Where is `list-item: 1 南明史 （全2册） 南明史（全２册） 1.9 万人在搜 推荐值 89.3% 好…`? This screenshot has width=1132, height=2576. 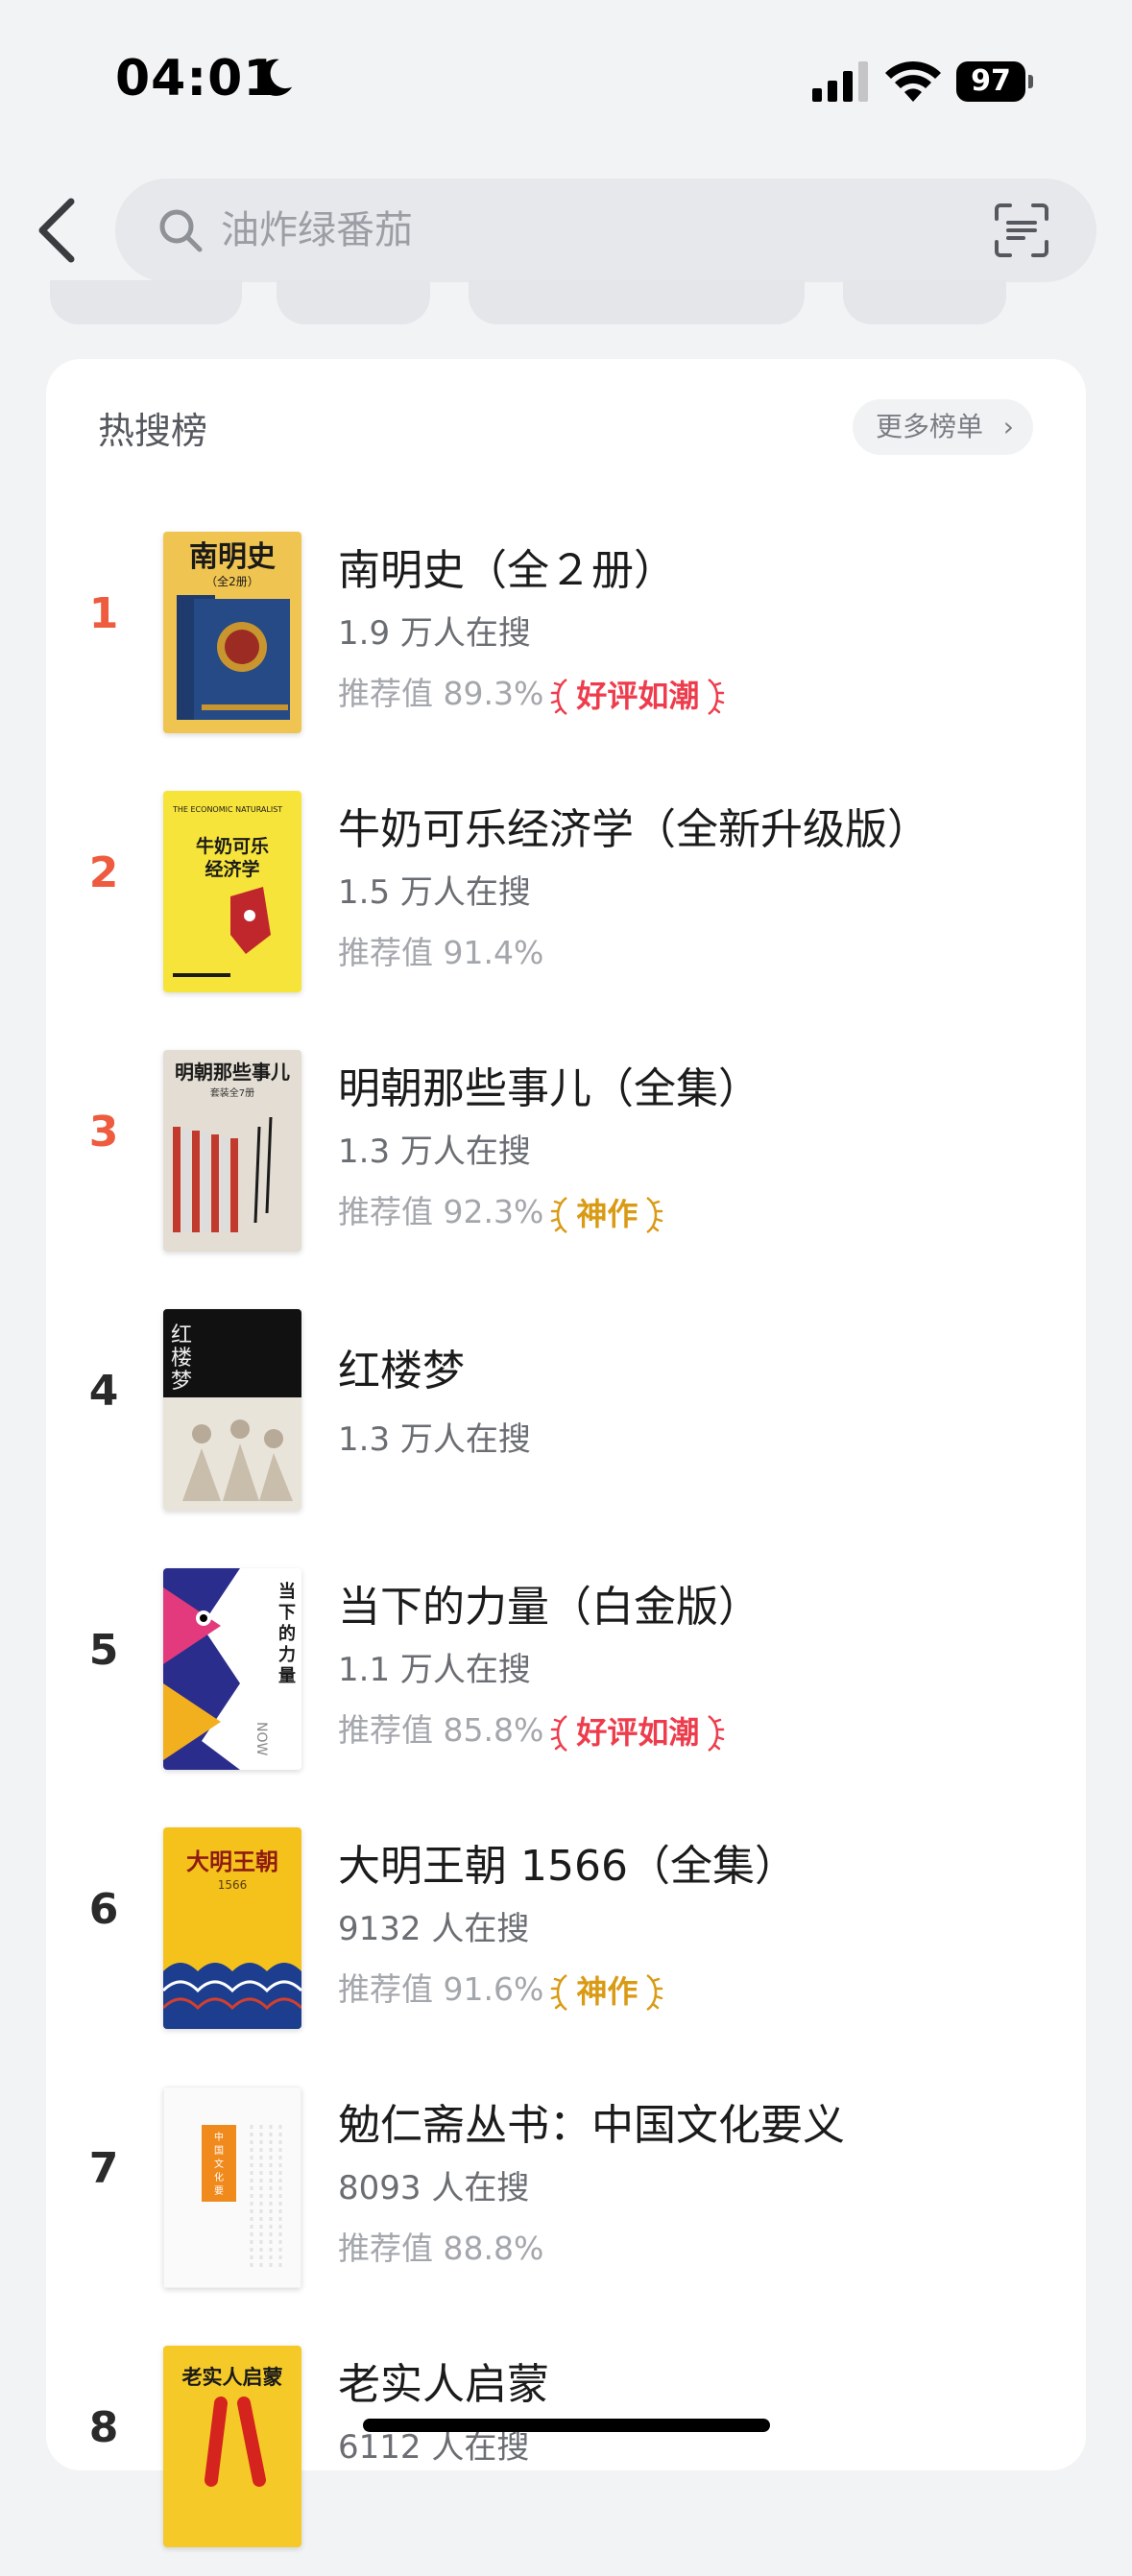
list-item: 1 南明史 （全2册） 南明史（全２册） 1.9 万人在搜 推荐值 89.3% 好… is located at coordinates (566, 632).